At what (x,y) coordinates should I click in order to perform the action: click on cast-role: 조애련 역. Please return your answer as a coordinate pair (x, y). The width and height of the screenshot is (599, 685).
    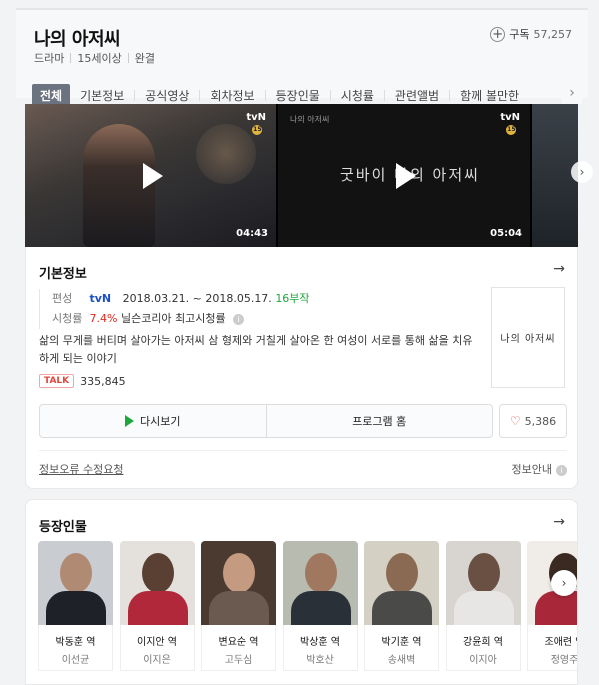
    Looking at the image, I should click on (561, 642).